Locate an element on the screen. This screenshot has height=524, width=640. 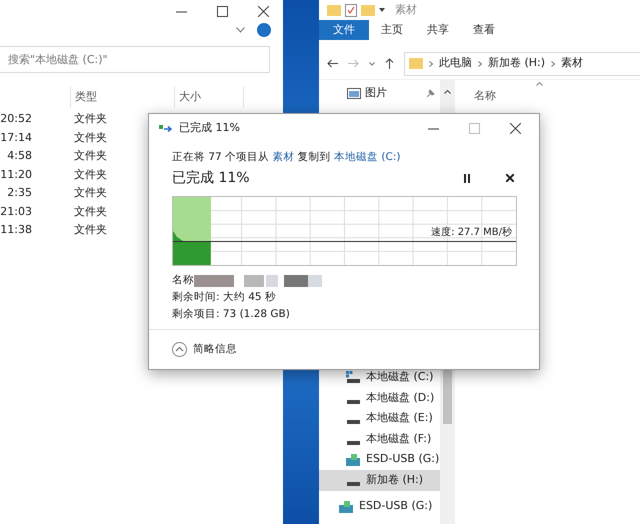
search-field: 搜索"本地磁盘 (C:)" is located at coordinates (135, 59).